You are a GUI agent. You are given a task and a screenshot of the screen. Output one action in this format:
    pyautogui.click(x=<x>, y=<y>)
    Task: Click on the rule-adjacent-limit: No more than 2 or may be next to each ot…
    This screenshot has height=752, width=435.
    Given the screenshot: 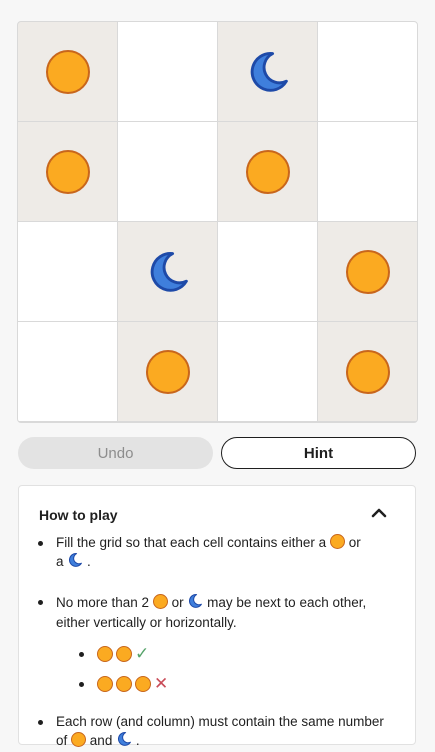 What is the action you would take?
    pyautogui.click(x=217, y=612)
    